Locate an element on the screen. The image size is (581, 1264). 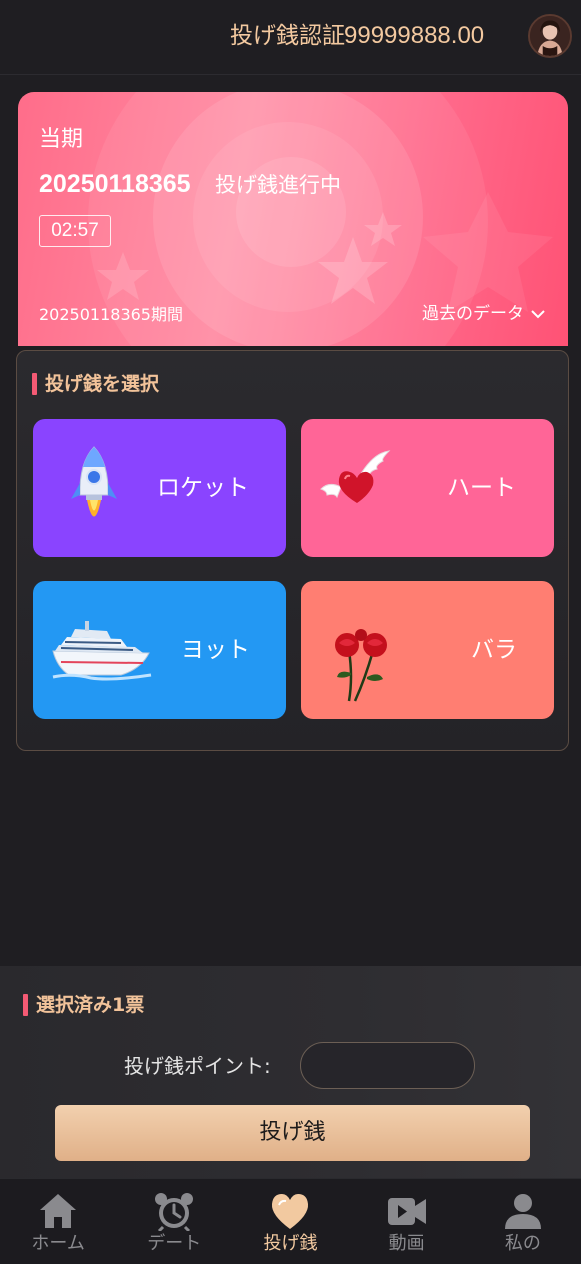
bottom-nav: ホーム デート 投げ銭 動画 私の is located at coordinates (290, 1221).